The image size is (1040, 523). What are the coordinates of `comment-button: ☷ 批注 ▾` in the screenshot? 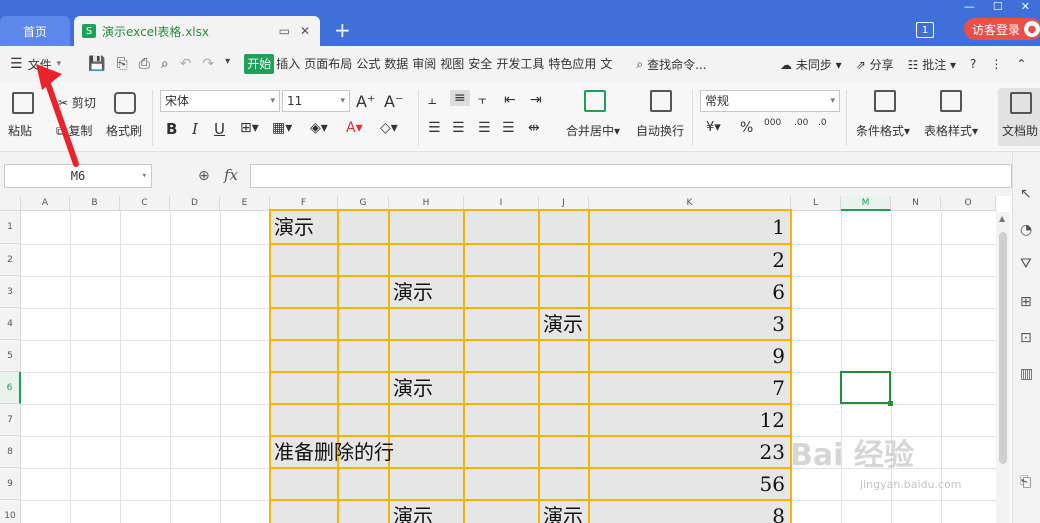 It's located at (932, 64).